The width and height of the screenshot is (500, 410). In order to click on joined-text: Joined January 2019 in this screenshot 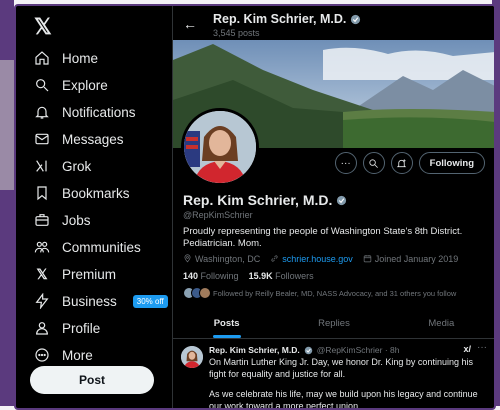, I will do `click(416, 259)`.